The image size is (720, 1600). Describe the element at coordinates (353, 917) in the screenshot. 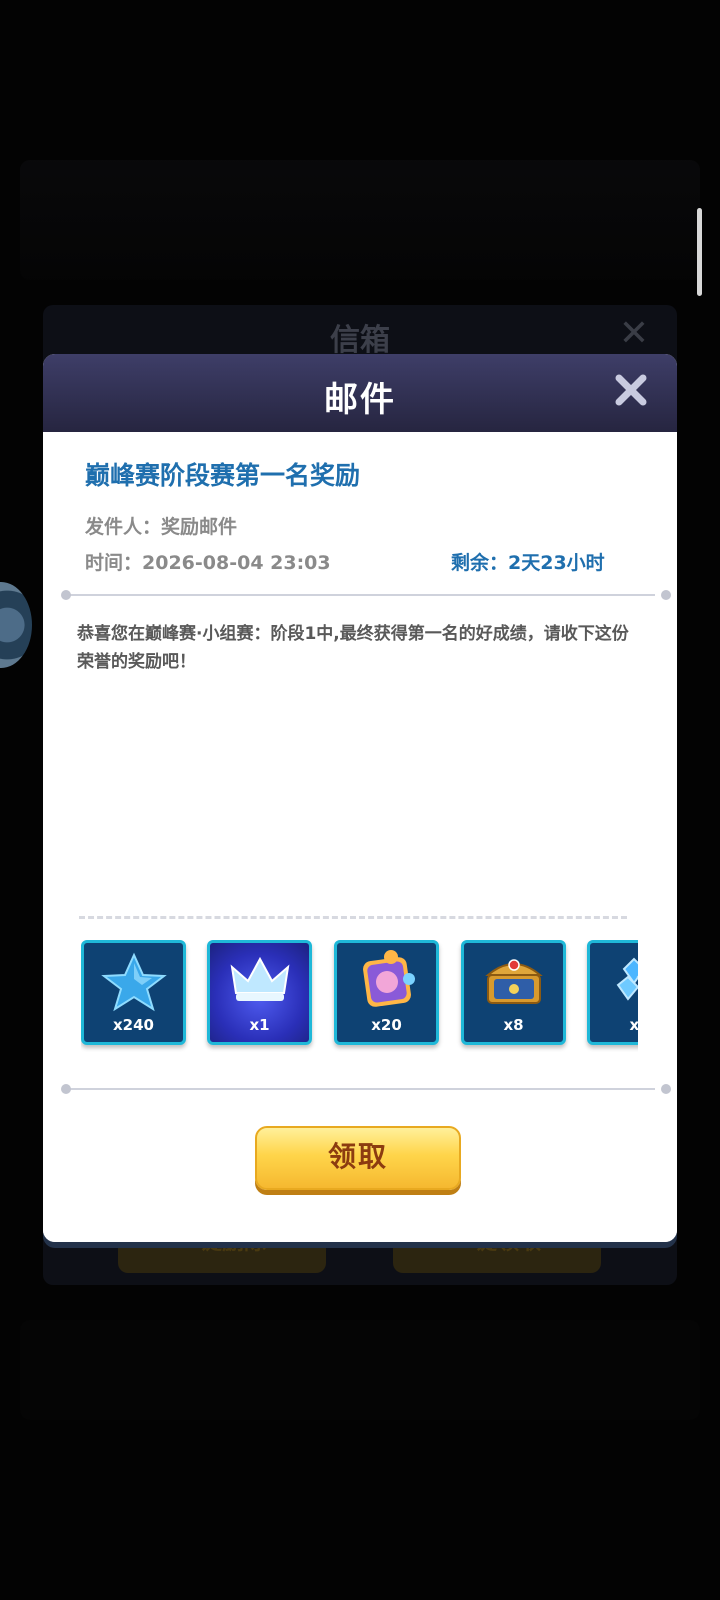

I see `dashed-divider` at that location.